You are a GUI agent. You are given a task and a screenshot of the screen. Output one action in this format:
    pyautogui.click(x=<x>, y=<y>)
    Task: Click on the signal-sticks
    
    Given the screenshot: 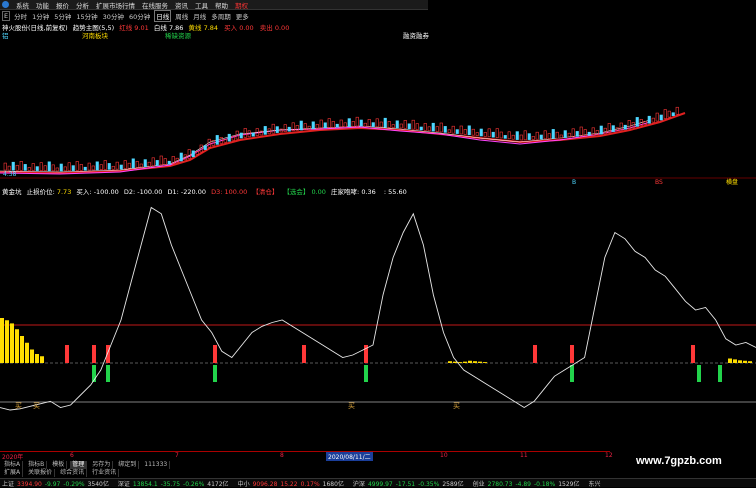 What is the action you would take?
    pyautogui.click(x=393, y=363)
    